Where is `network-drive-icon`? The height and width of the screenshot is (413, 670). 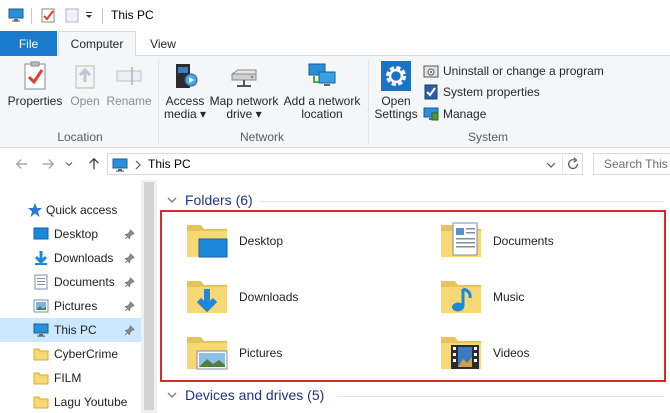
network-drive-icon is located at coordinates (244, 78).